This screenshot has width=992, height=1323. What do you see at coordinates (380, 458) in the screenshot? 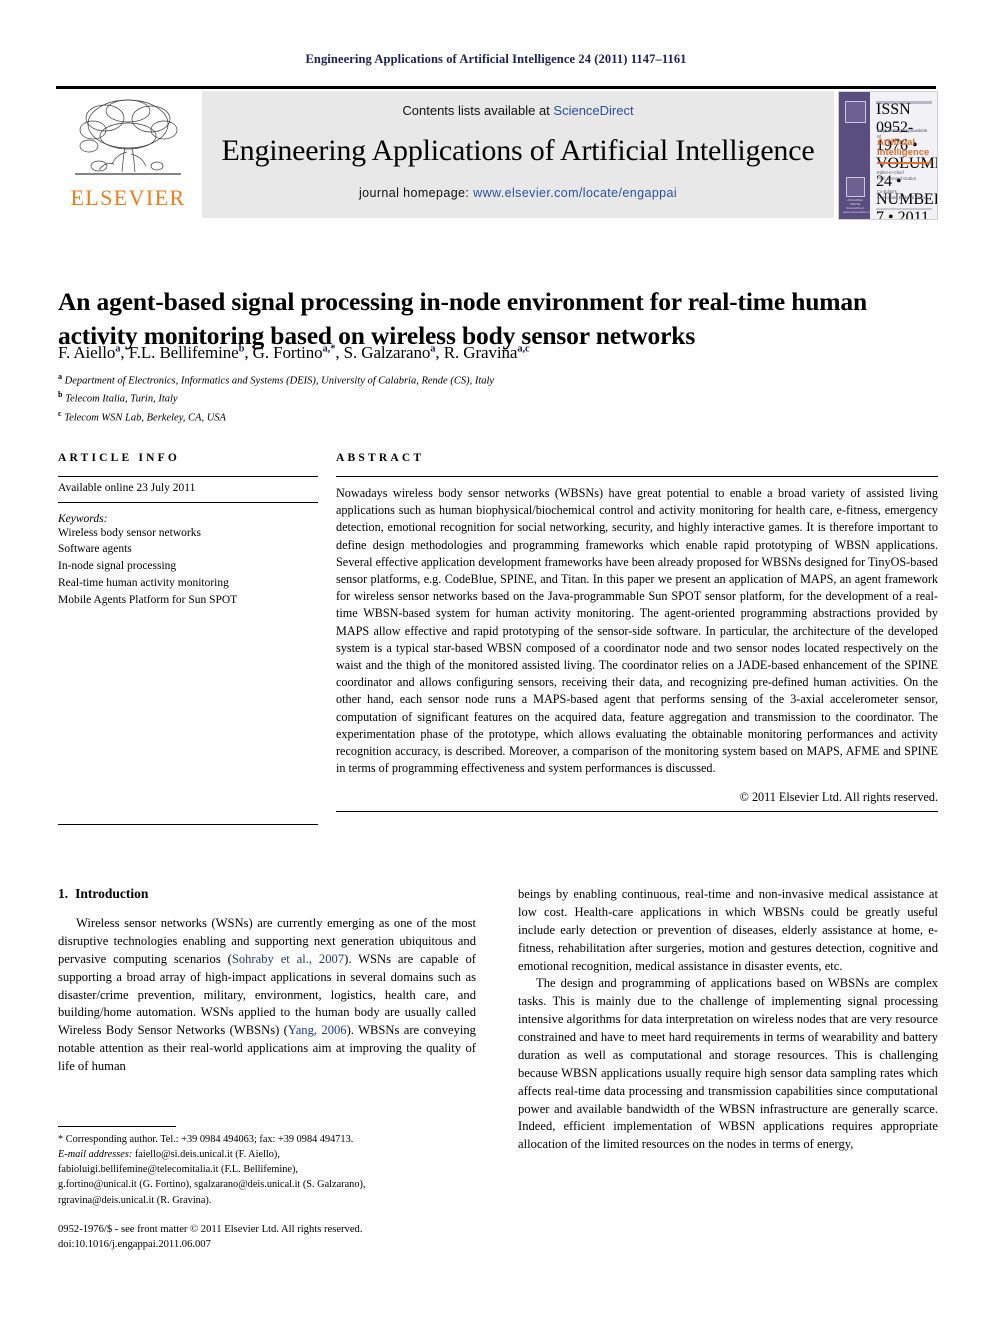
I see `abstract-heading: ABSTRACT` at bounding box center [380, 458].